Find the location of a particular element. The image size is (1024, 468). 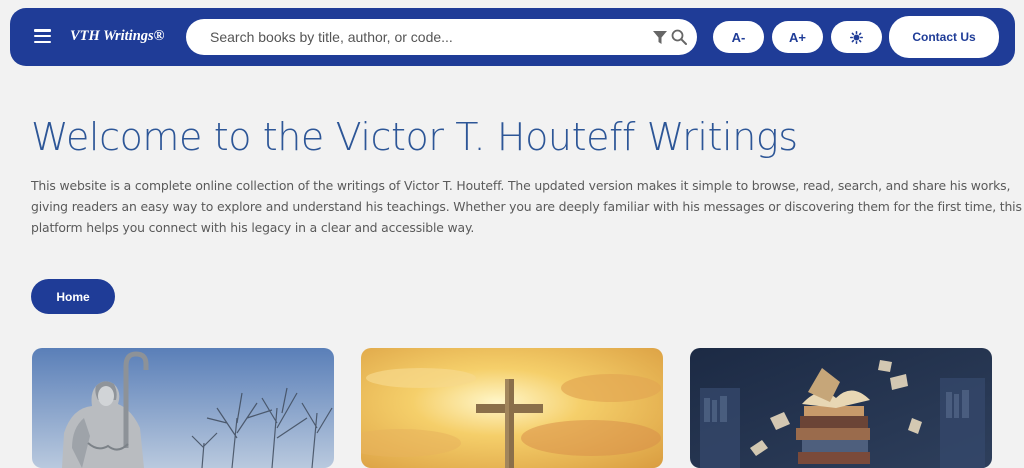

font-increase-button: A+ is located at coordinates (797, 37).